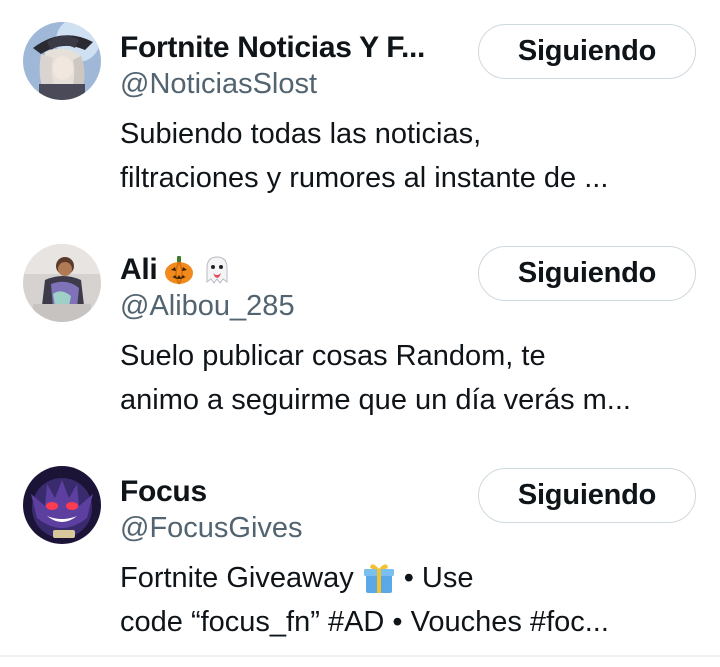  Describe the element at coordinates (211, 528) in the screenshot. I see `user-handle: @FocusGives` at that location.